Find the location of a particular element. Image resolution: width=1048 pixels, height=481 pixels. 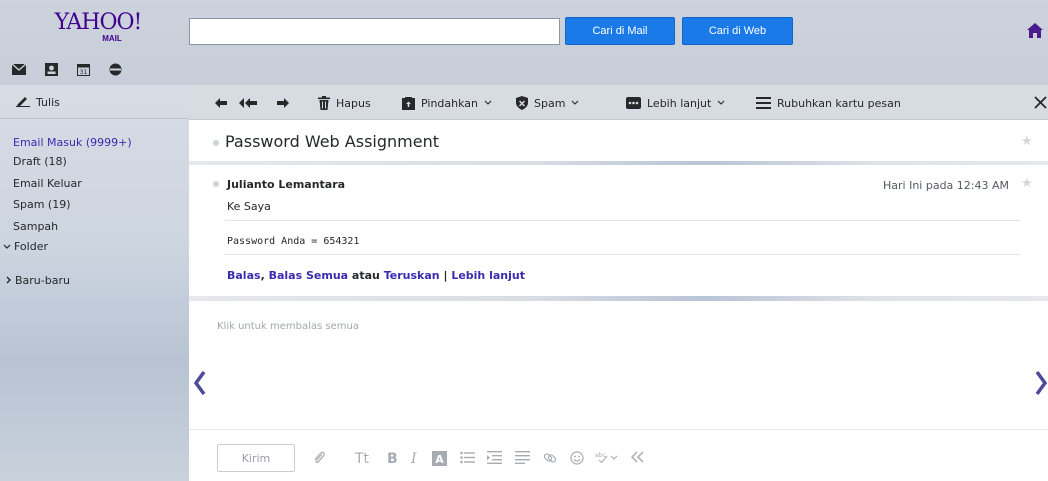

forward-button is located at coordinates (283, 103).